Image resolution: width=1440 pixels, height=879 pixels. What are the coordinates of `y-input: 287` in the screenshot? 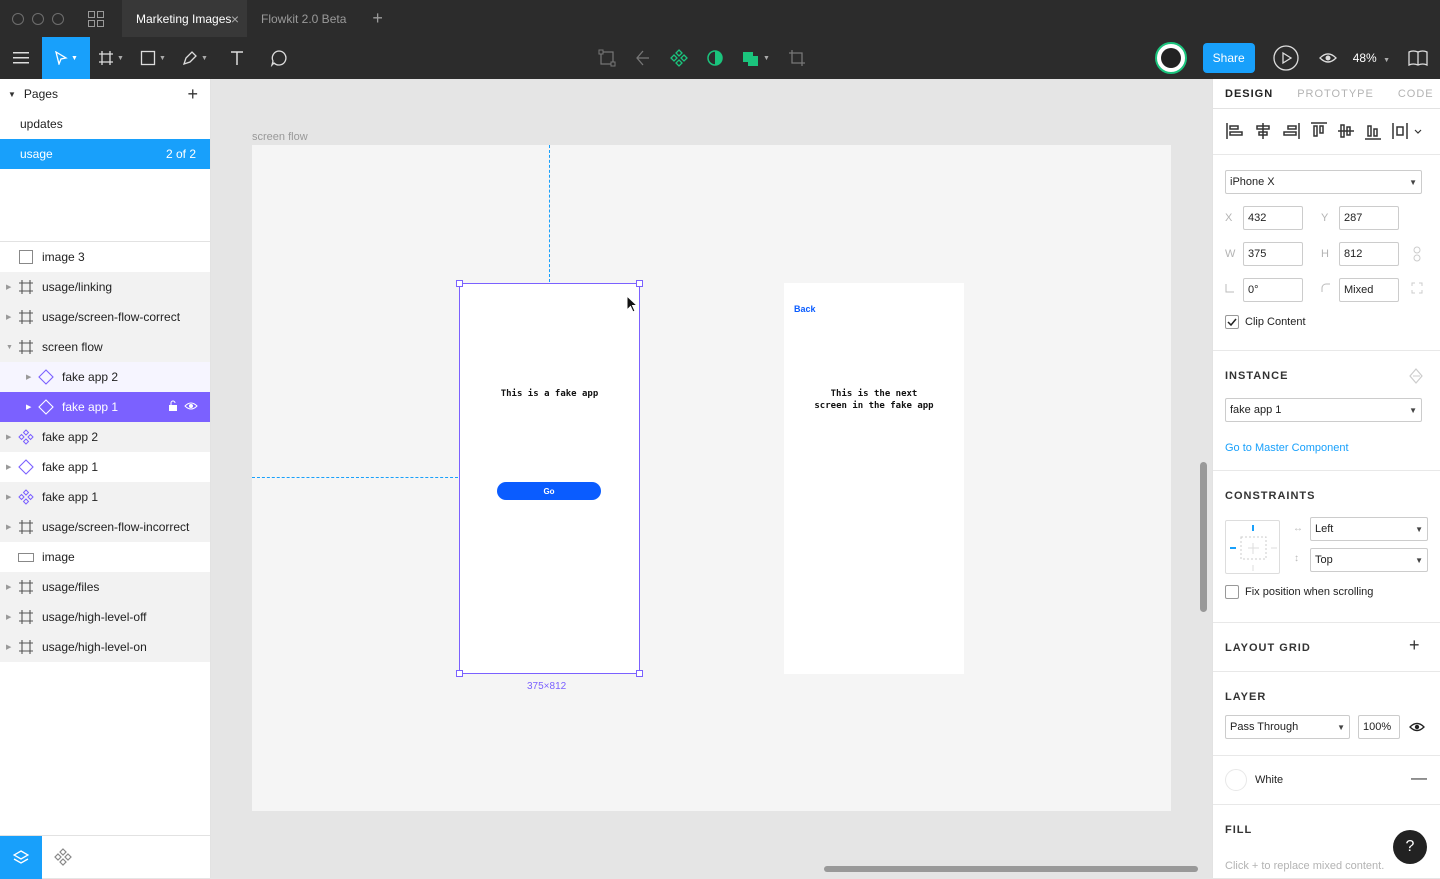 It's located at (1369, 218).